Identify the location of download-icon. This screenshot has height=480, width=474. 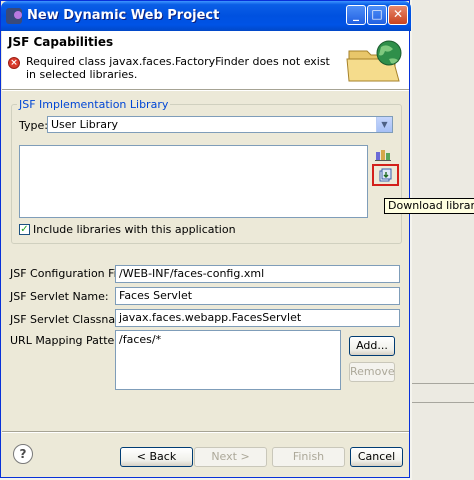
(385, 175).